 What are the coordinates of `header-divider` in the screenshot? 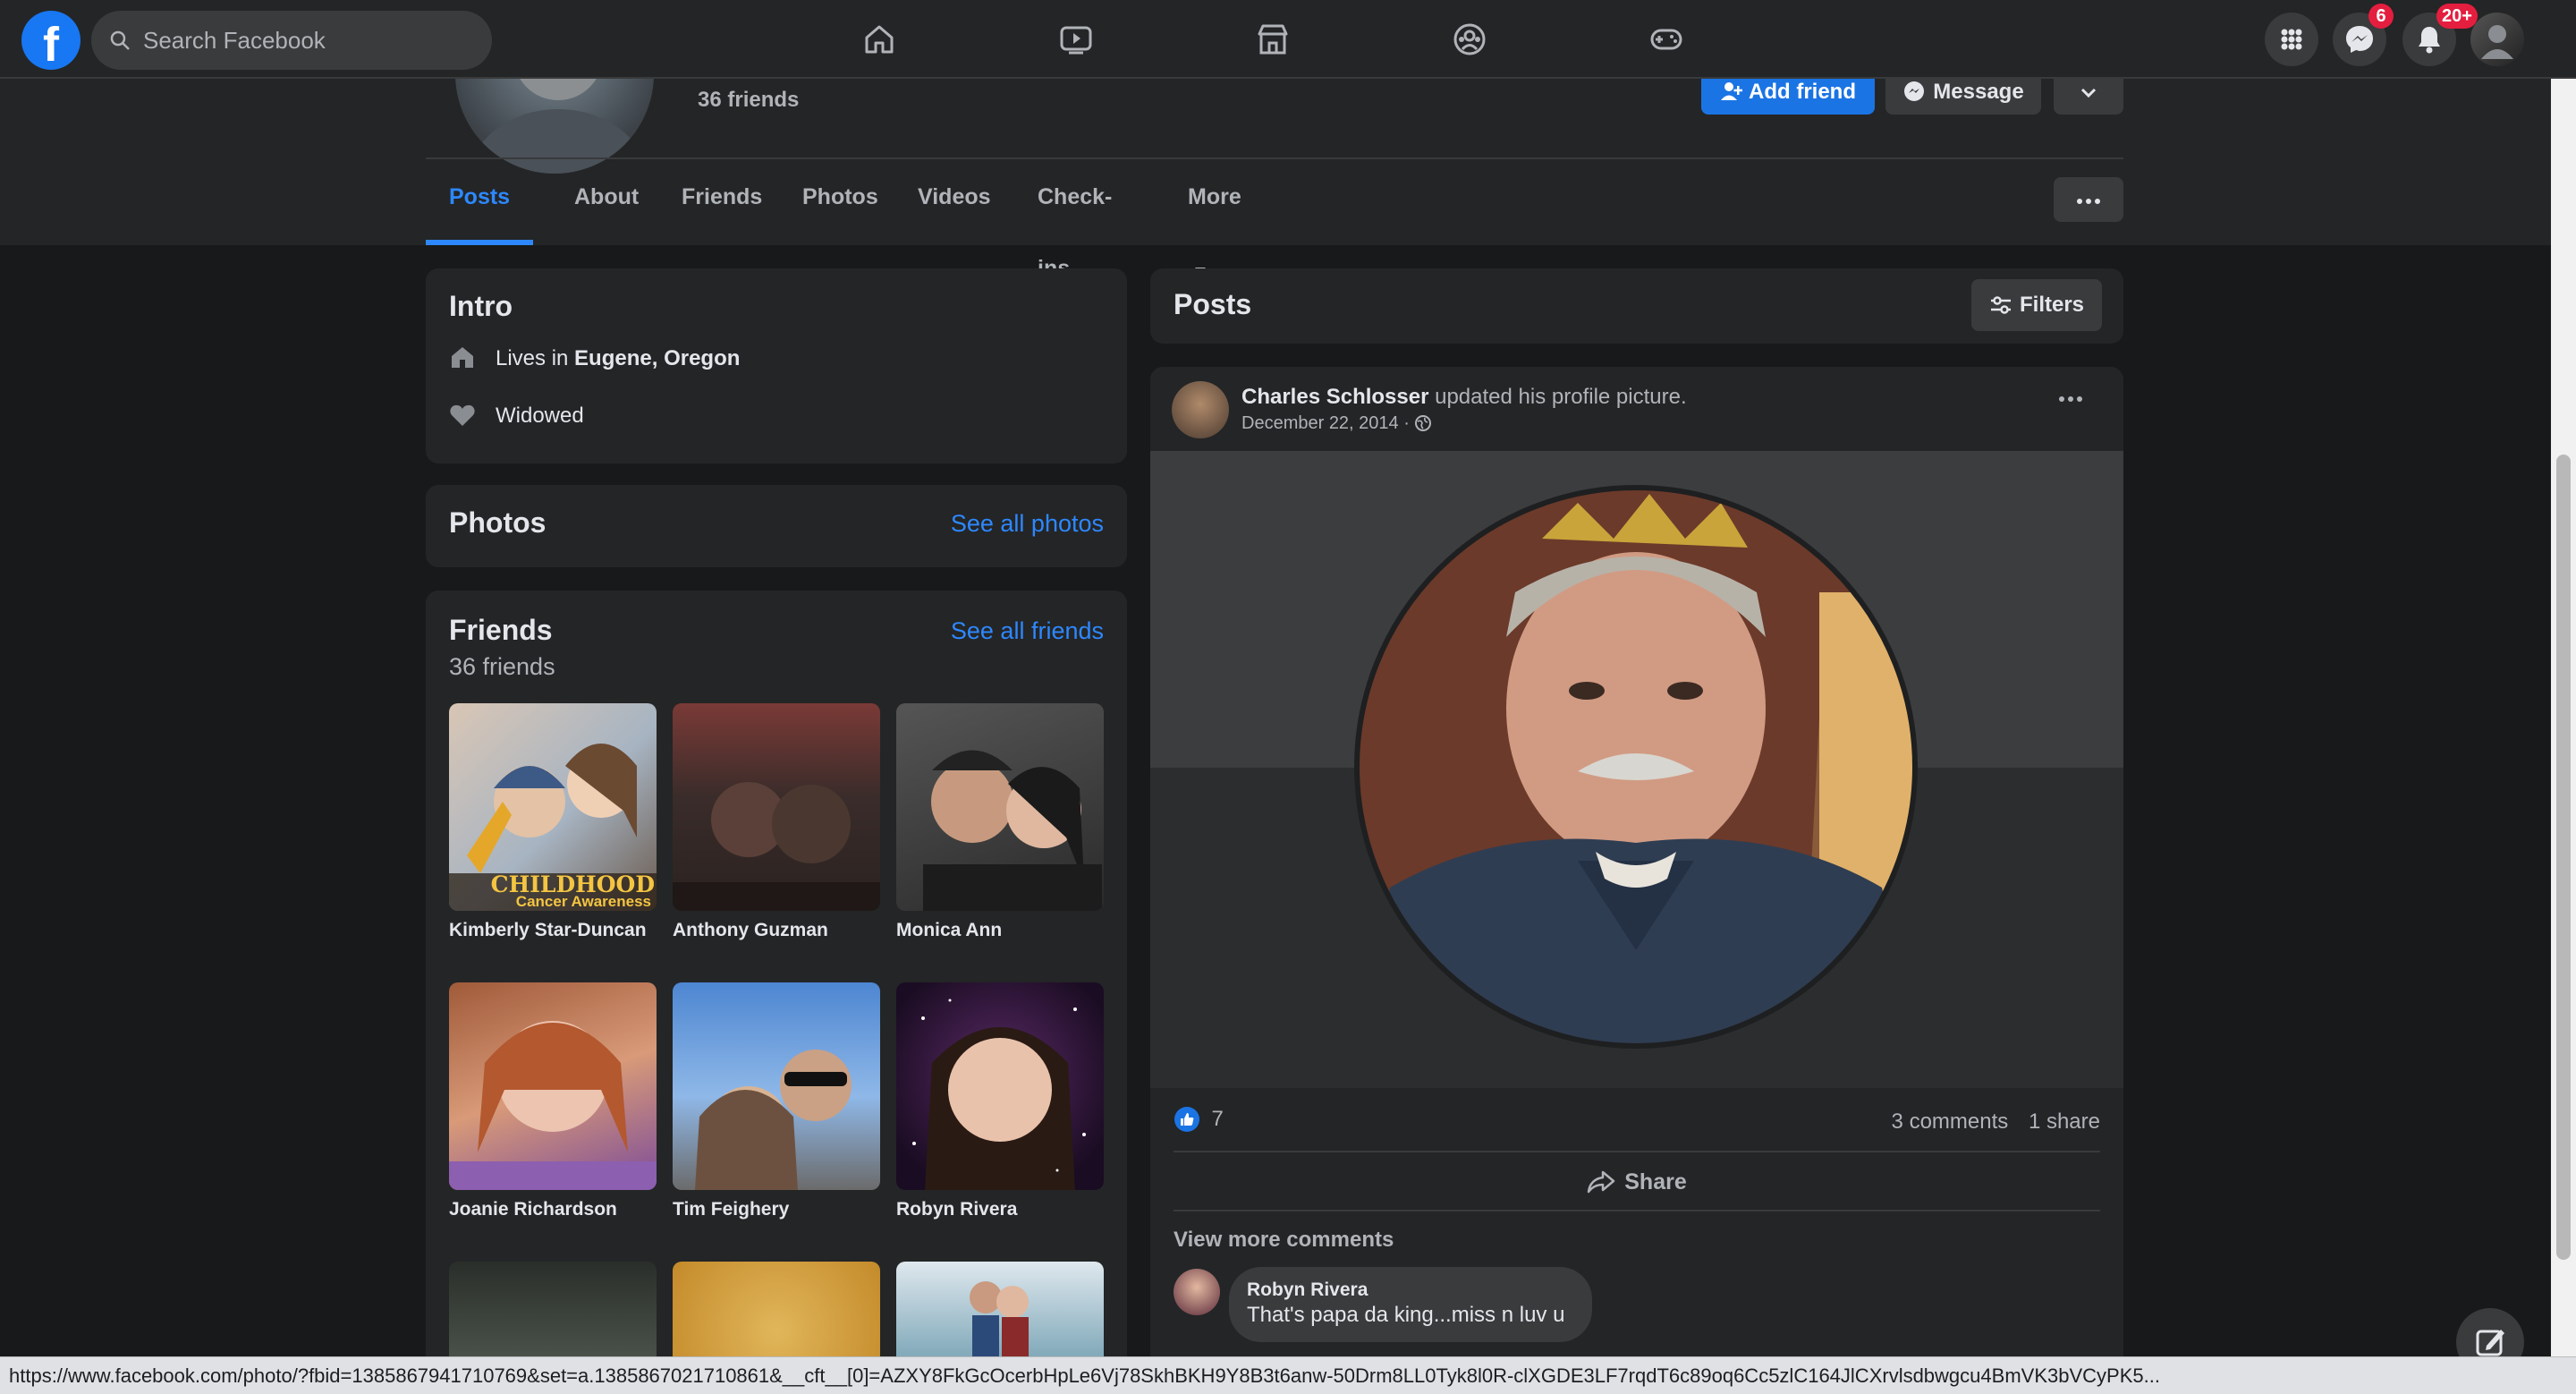 It's located at (1274, 158).